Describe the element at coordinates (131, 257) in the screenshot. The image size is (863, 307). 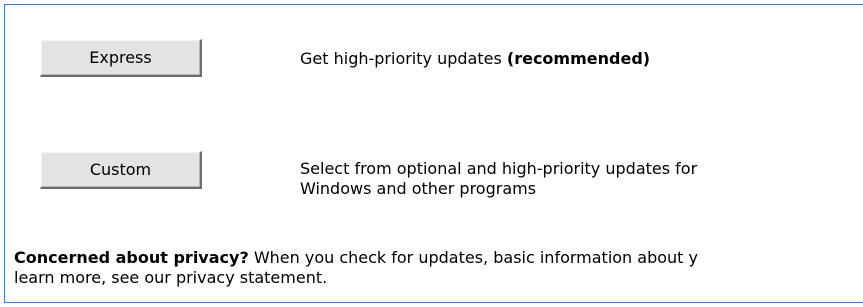
I see `privacy-heading: Concerned about privacy?` at that location.